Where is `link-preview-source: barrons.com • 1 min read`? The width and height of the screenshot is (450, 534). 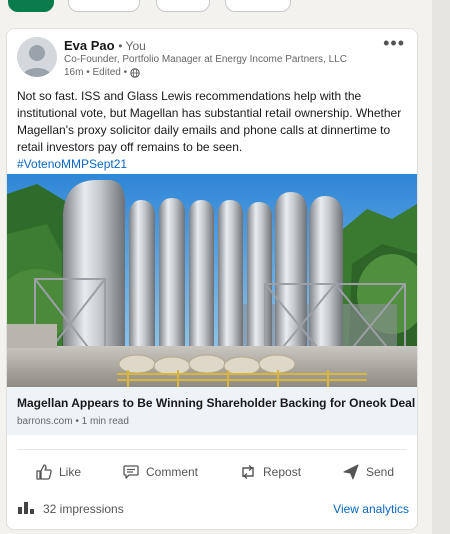
link-preview-source: barrons.com • 1 min read is located at coordinates (73, 421).